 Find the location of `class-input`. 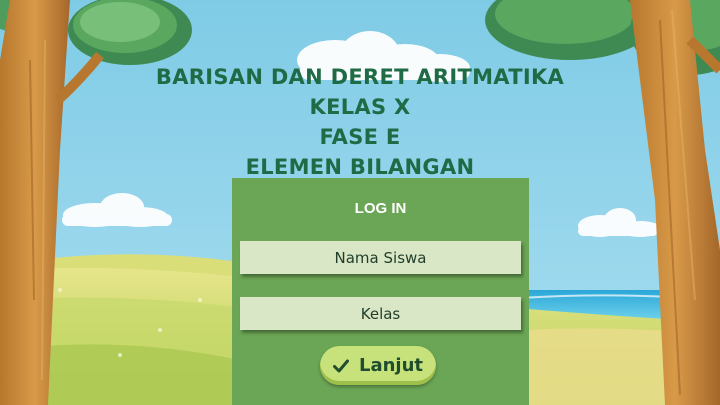

class-input is located at coordinates (380, 313).